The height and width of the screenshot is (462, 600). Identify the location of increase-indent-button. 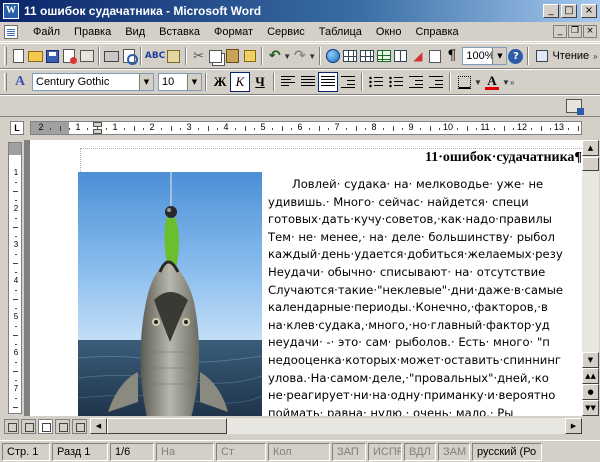
(436, 82).